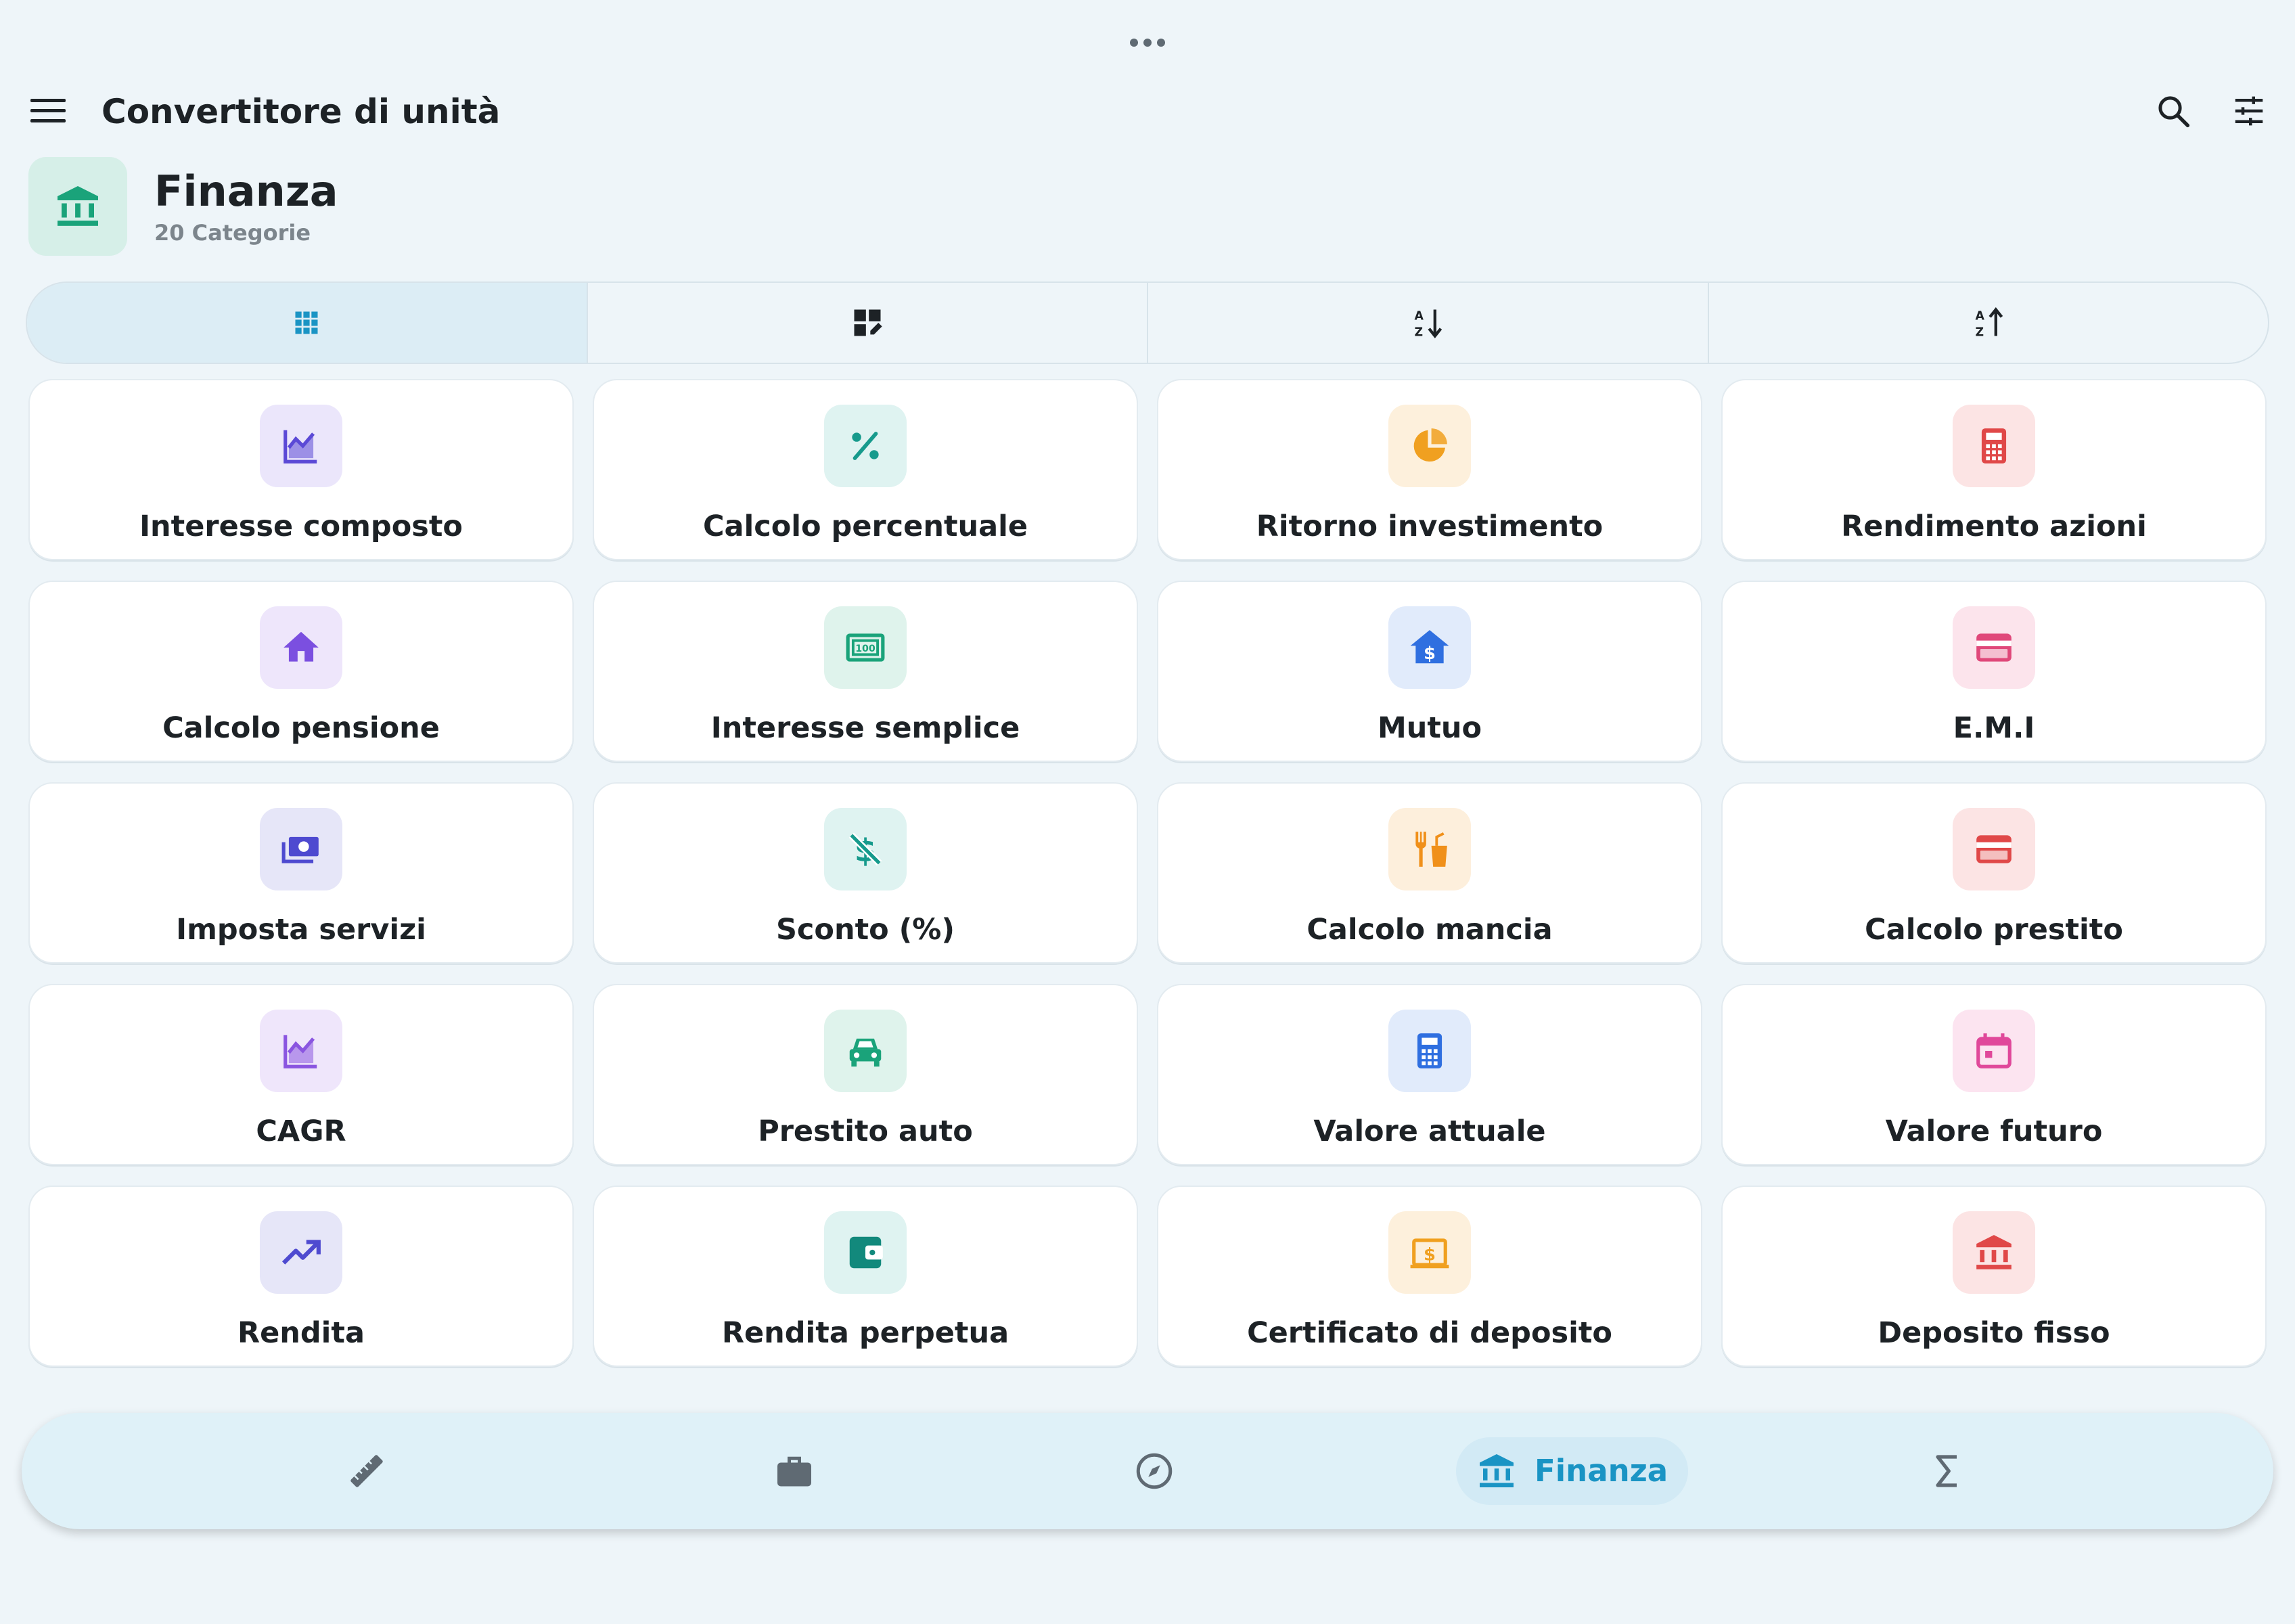  I want to click on card-label: Deposito fisso, so click(1994, 1333).